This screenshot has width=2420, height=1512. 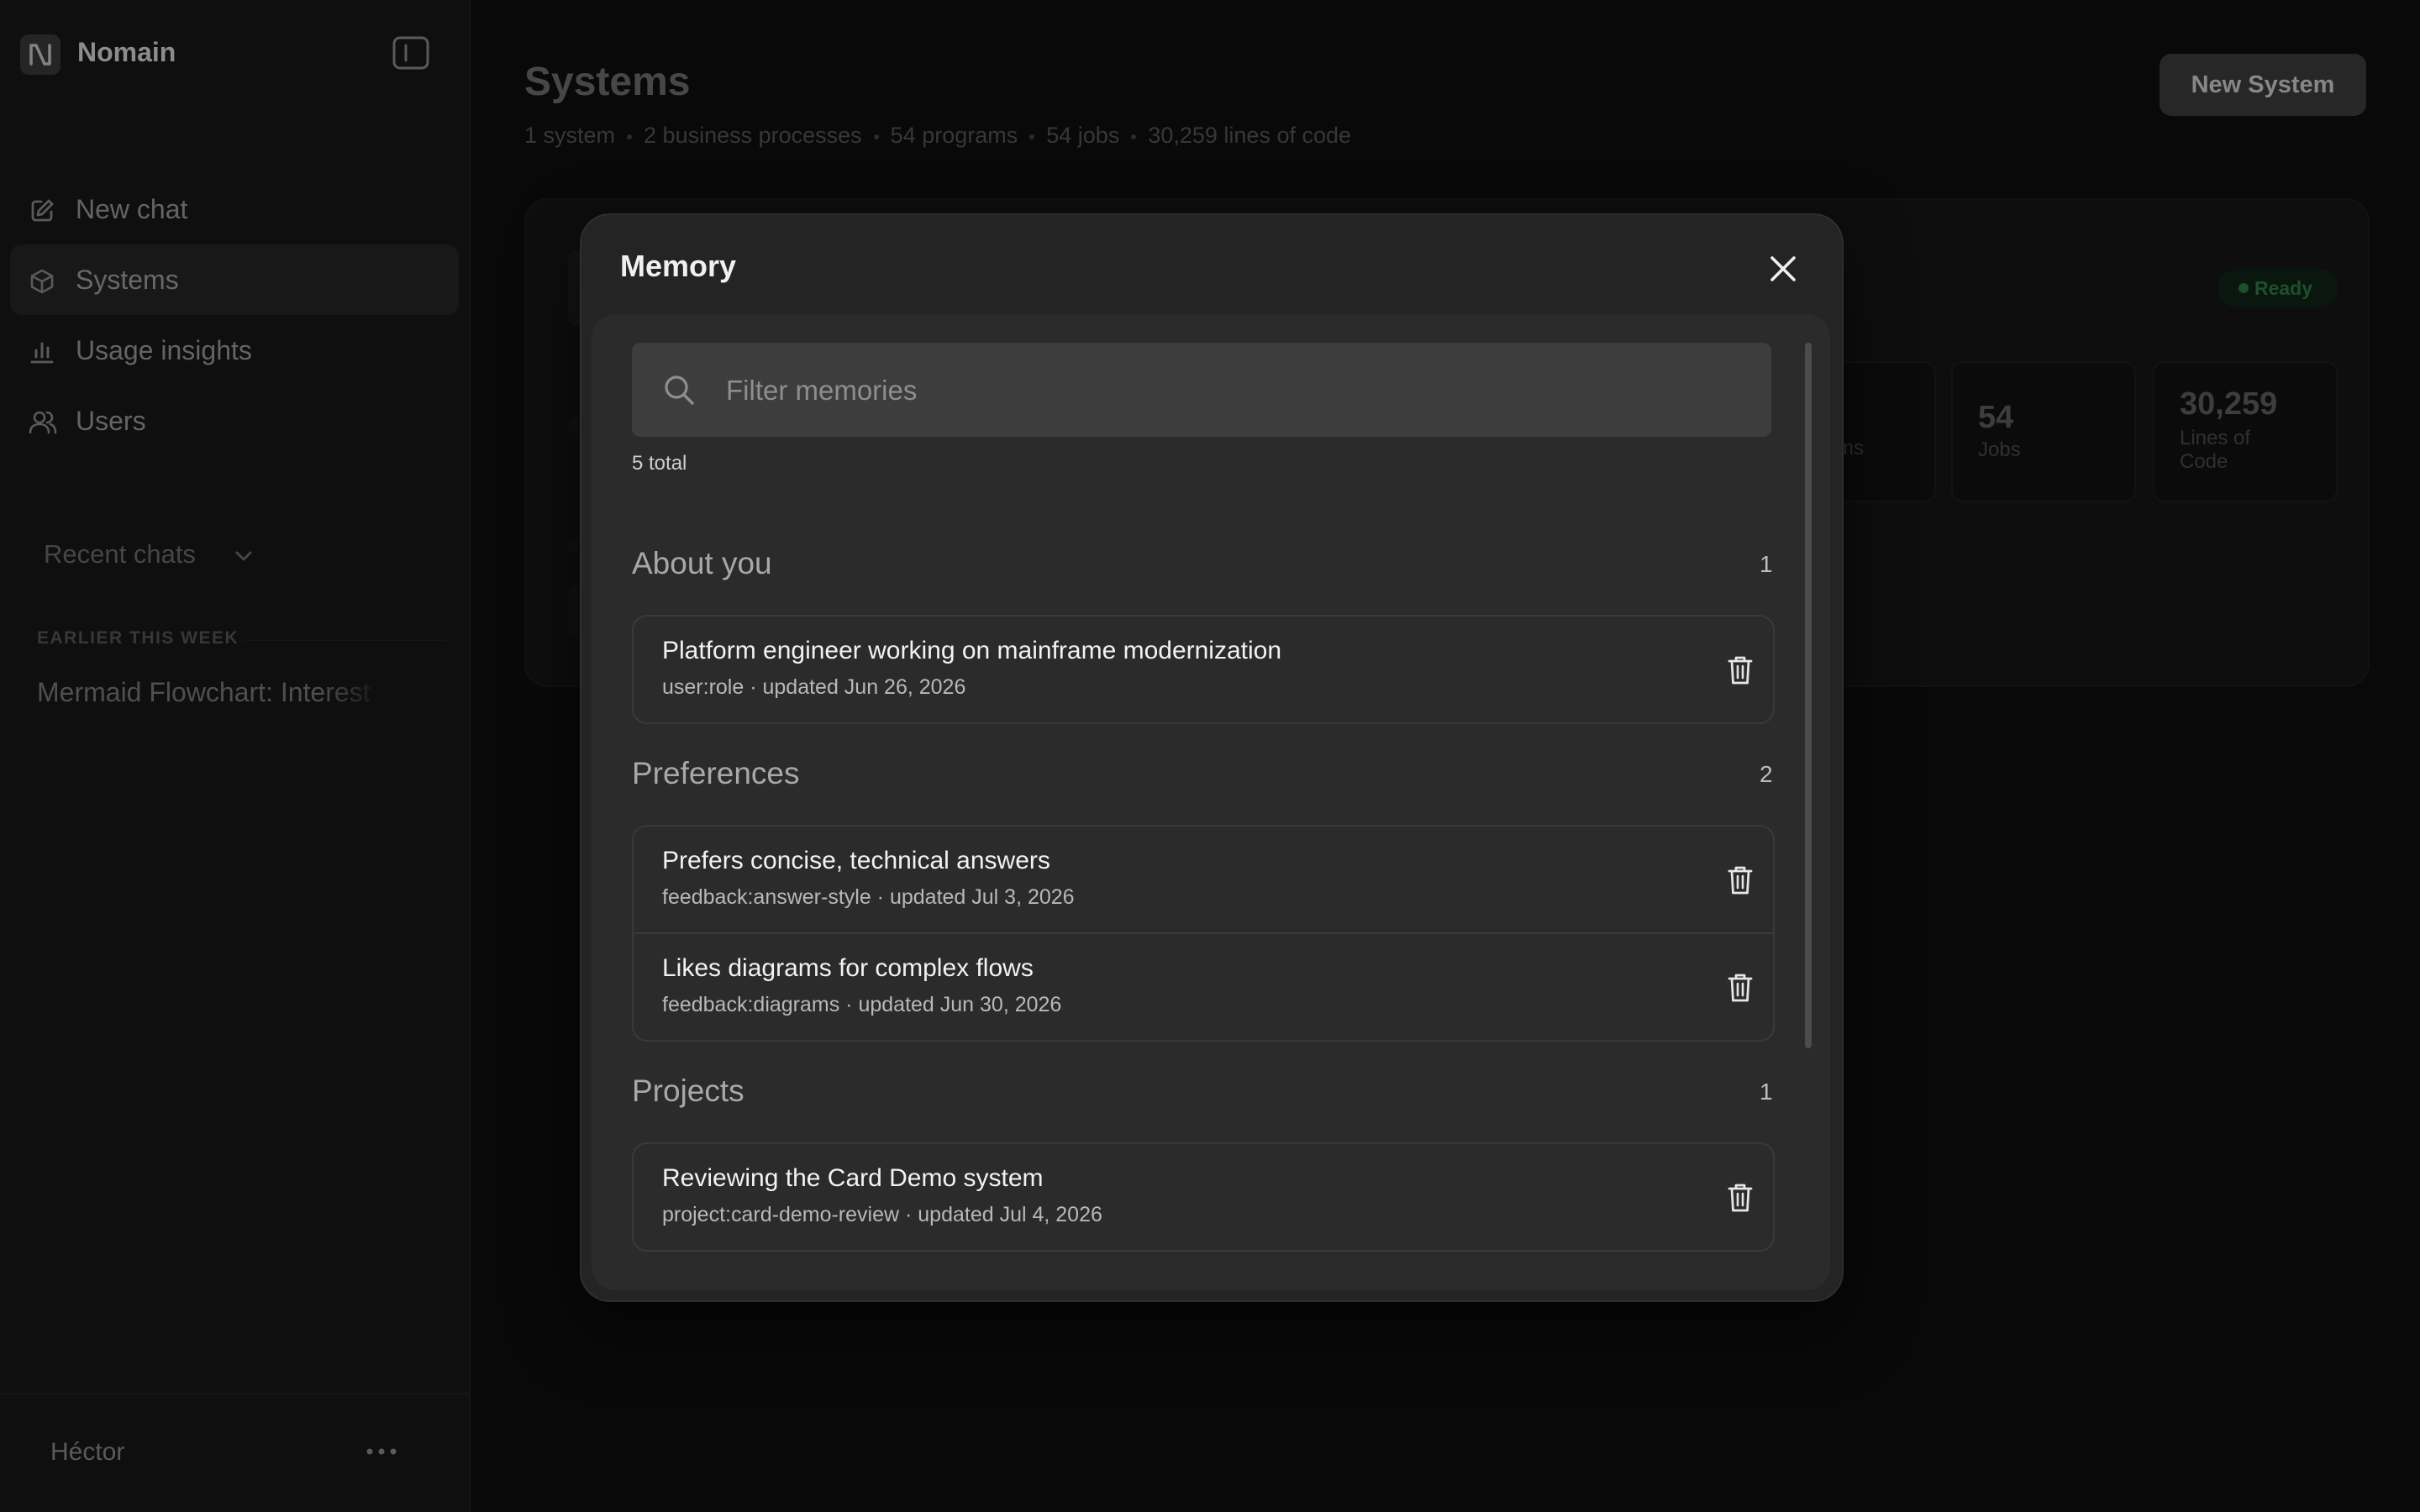 I want to click on memory-meta: feedback:diagrams · updated Jun 30, 2026, so click(x=862, y=1004).